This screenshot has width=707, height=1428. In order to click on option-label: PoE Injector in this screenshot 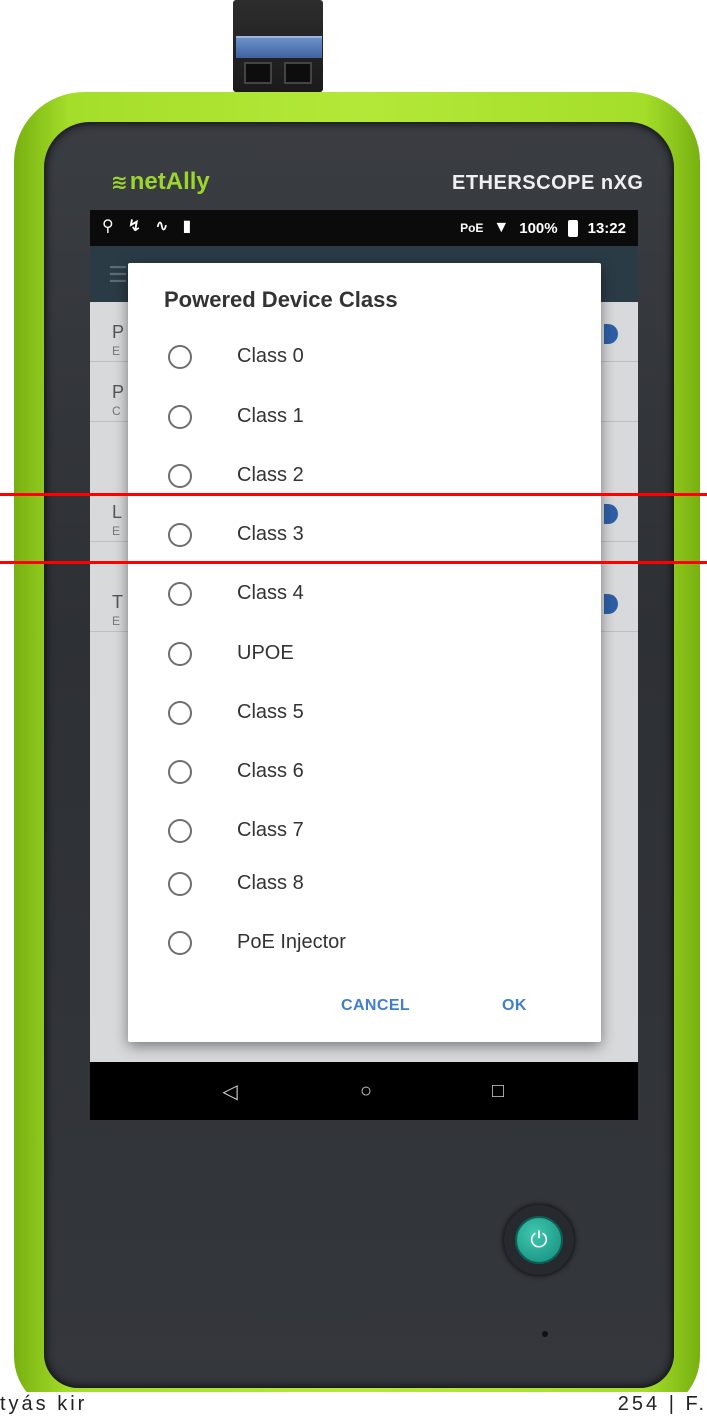, I will do `click(291, 942)`.